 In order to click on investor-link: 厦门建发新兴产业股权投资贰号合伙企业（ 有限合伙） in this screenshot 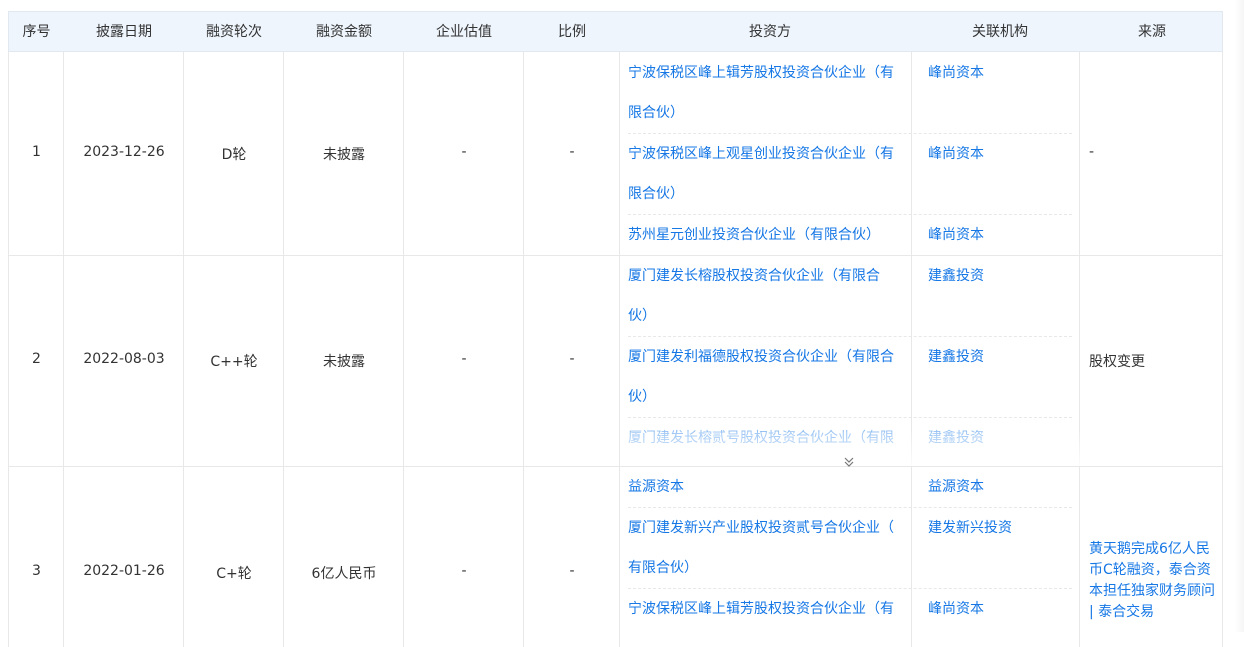, I will do `click(767, 548)`.